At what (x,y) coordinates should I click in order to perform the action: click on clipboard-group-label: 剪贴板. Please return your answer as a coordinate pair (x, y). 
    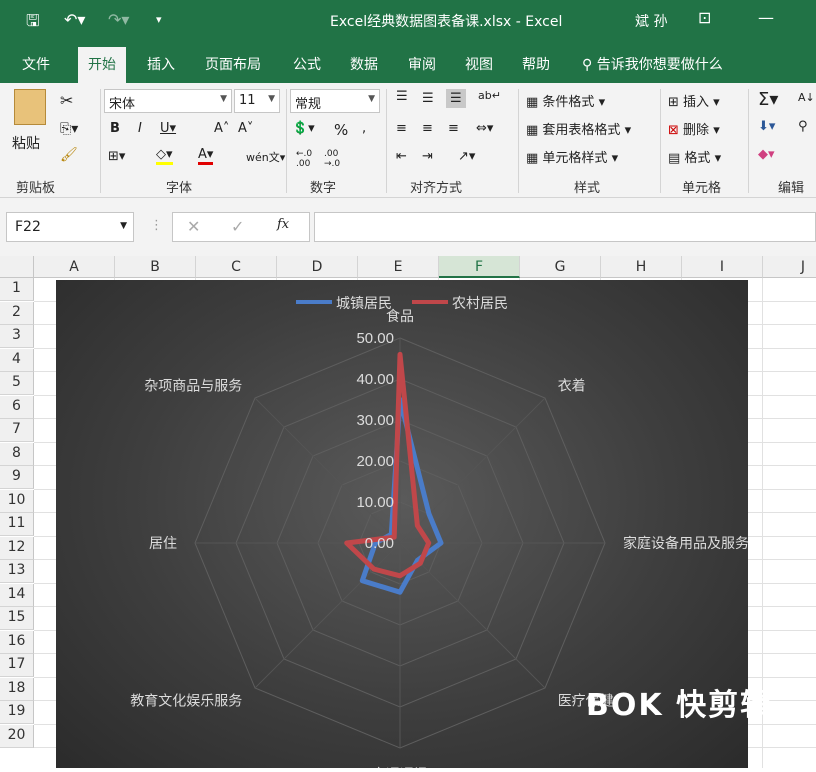
    Looking at the image, I should click on (36, 188).